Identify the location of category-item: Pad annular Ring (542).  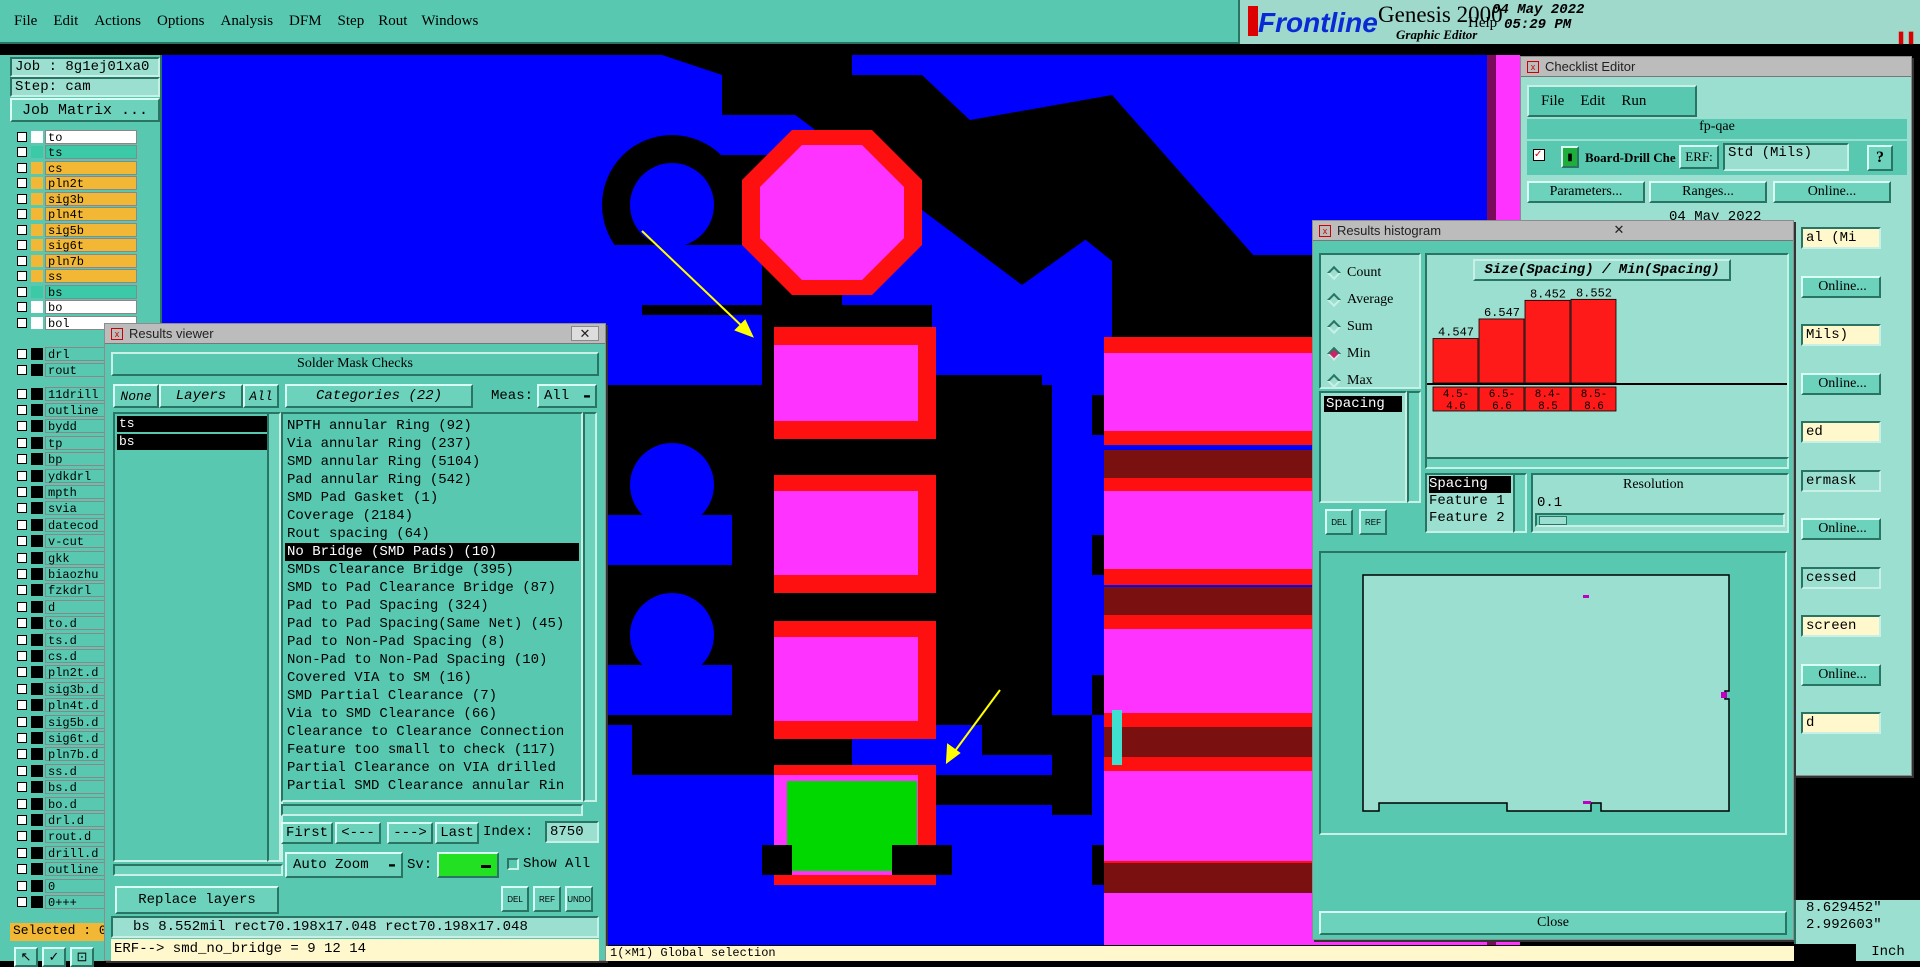
(432, 480).